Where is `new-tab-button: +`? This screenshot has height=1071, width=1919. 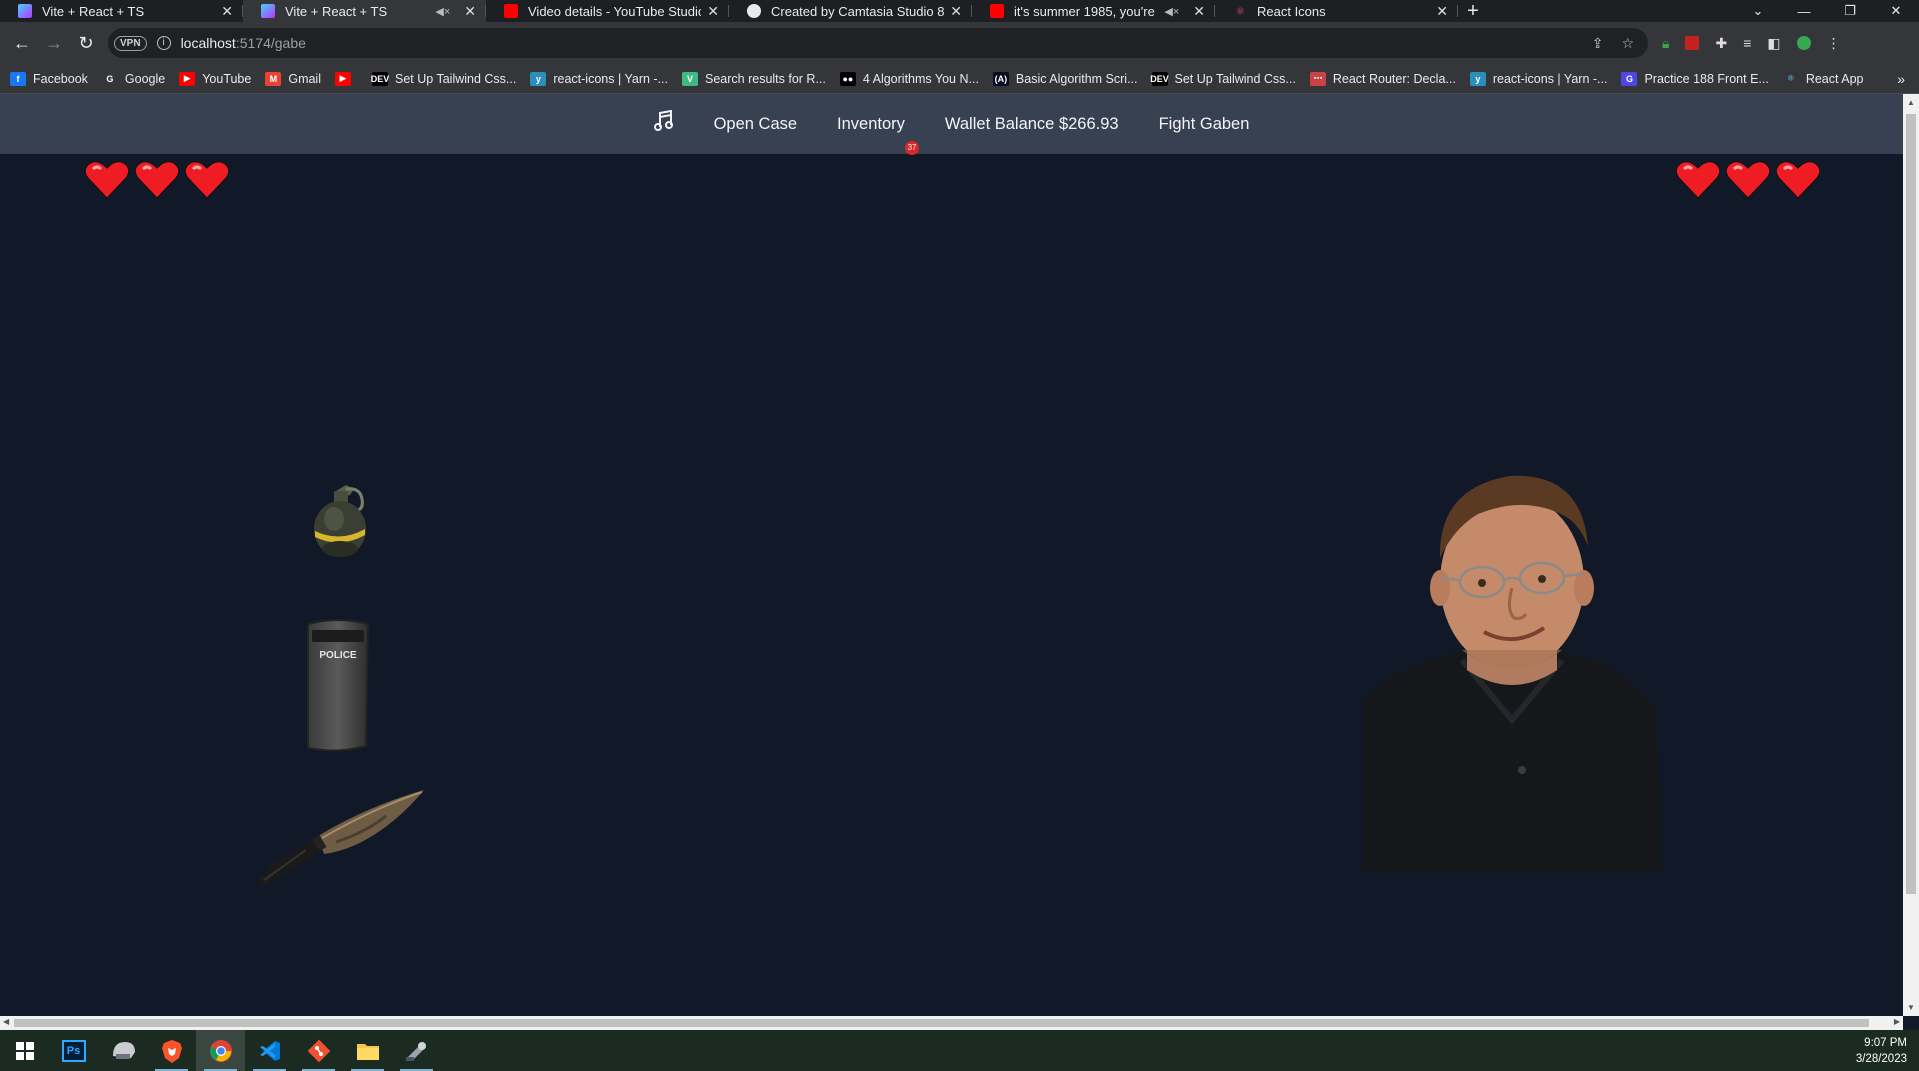 new-tab-button: + is located at coordinates (1473, 11).